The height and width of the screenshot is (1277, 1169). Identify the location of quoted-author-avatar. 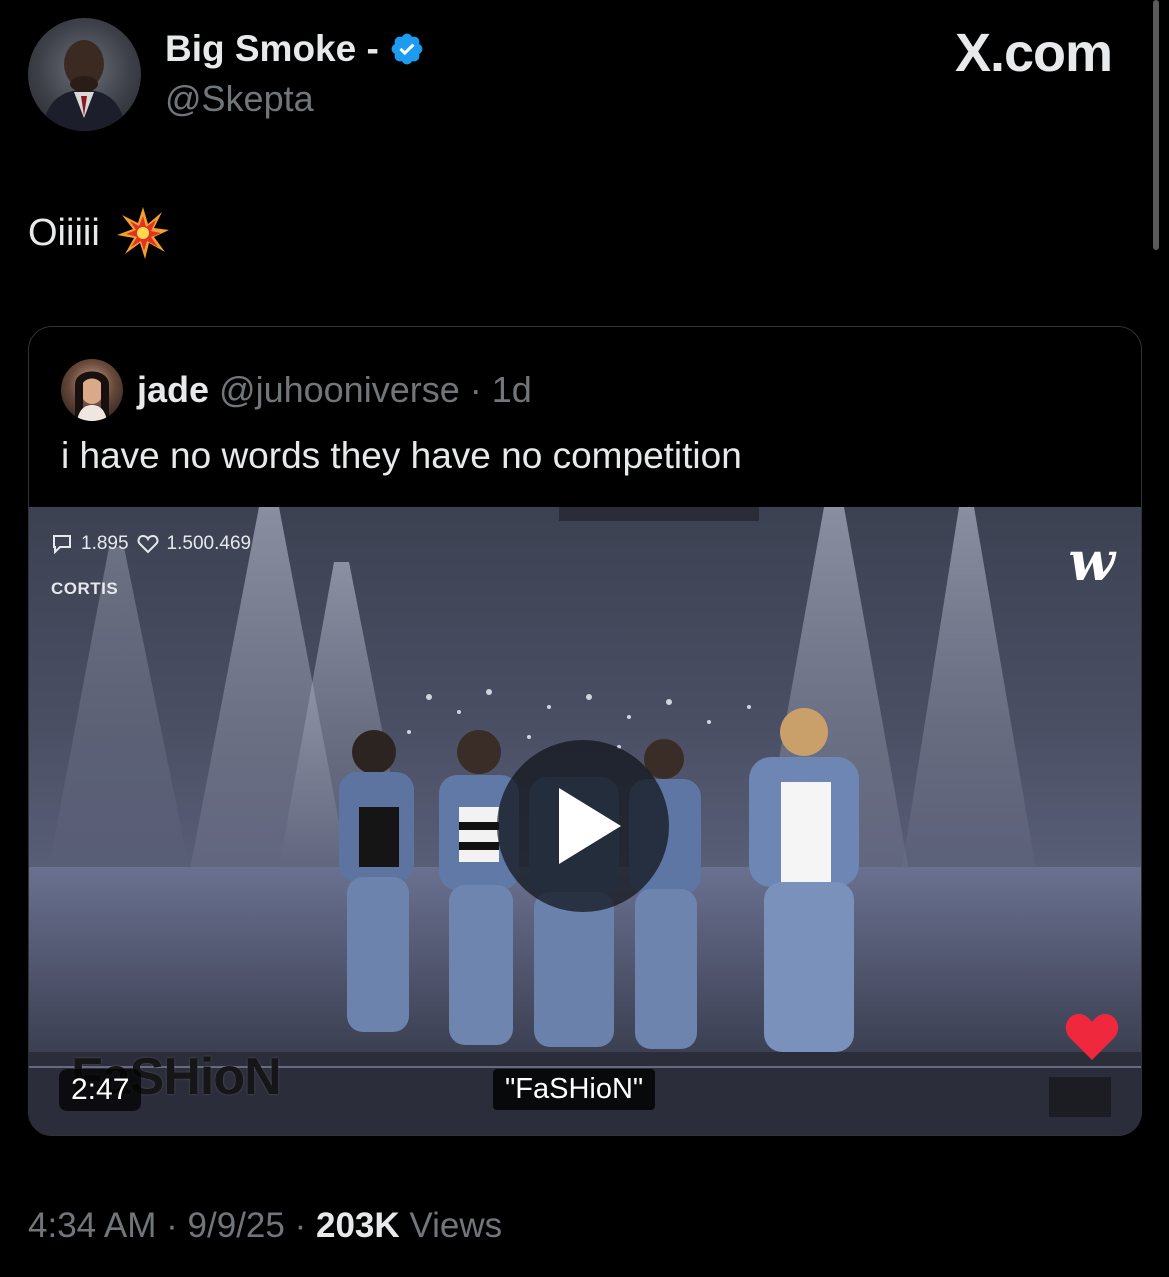
(92, 390).